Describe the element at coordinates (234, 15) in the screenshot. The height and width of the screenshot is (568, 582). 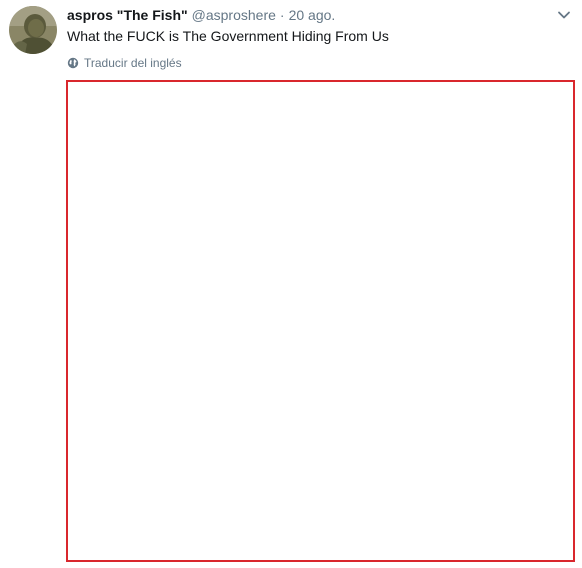
I see `username: @asproshere` at that location.